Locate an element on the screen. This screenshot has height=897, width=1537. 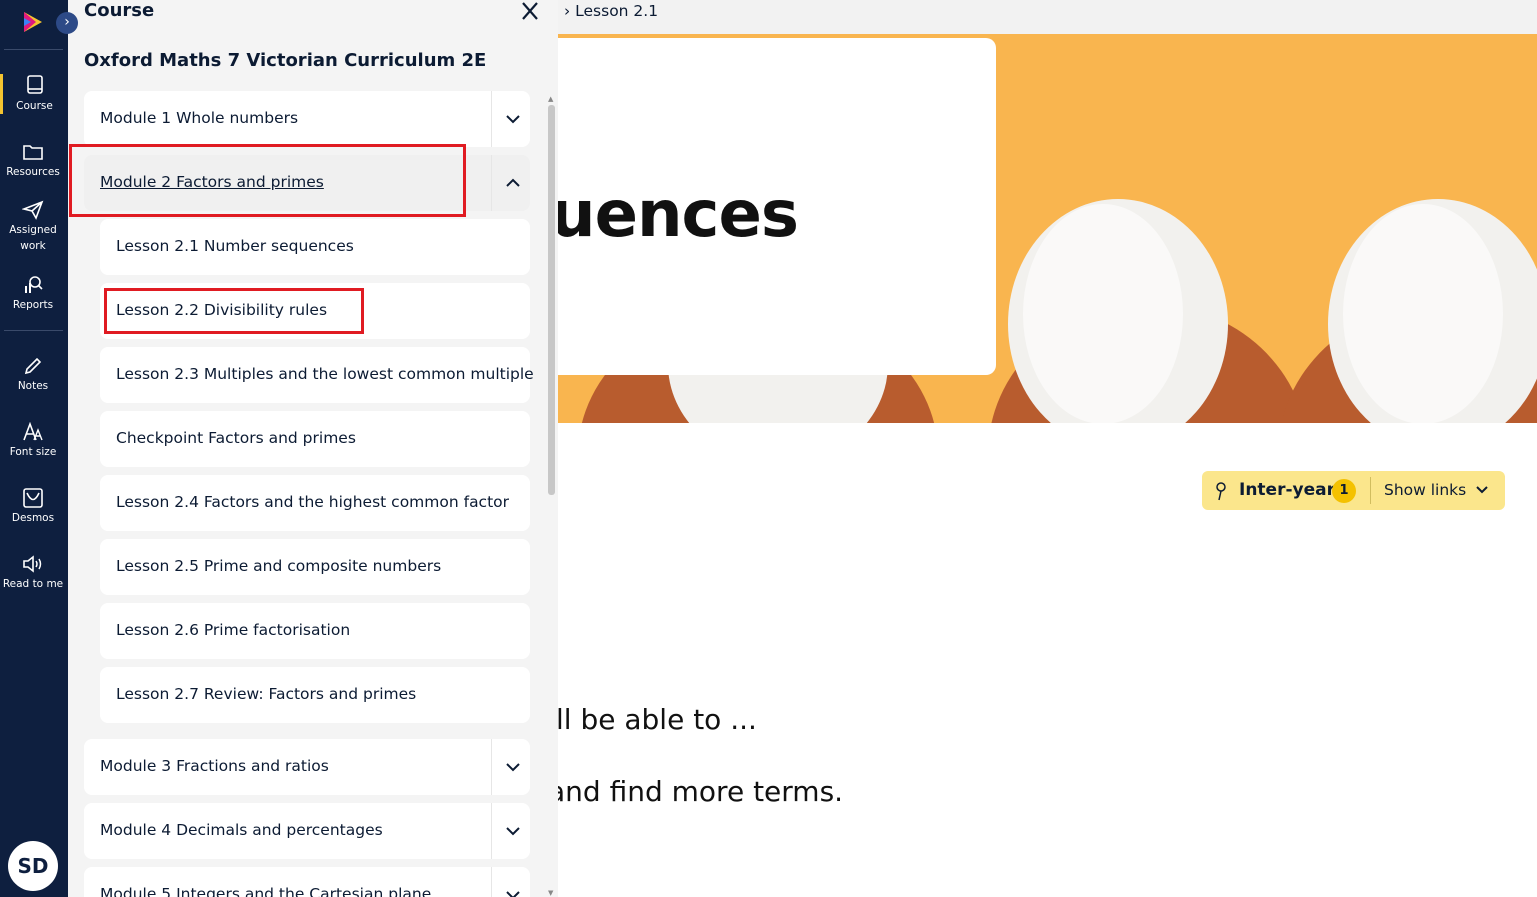
rail-item-read-to-me: Read to me is located at coordinates (33, 573).